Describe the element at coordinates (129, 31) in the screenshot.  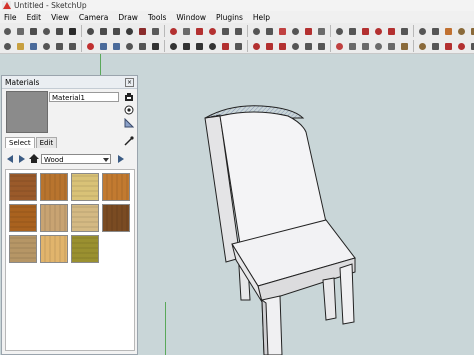
I see `freehand-button` at that location.